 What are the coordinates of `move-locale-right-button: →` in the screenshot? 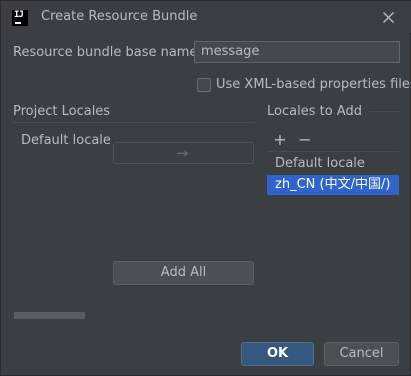 It's located at (183, 153).